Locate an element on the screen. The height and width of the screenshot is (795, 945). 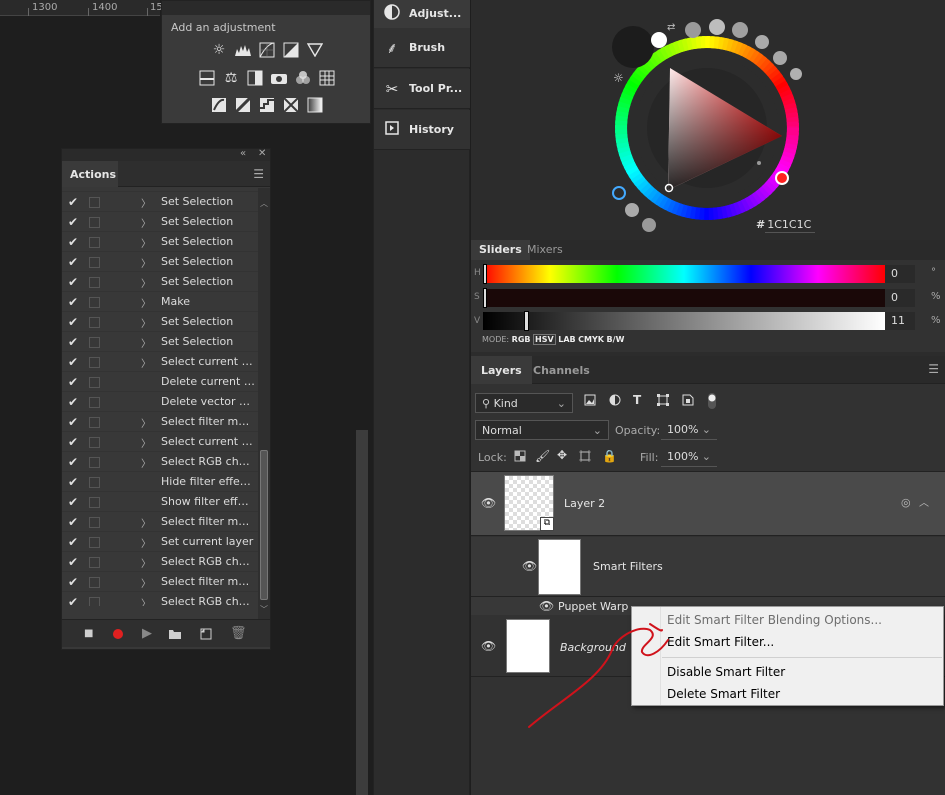
lock-image-icon: 🖌 is located at coordinates (542, 456).